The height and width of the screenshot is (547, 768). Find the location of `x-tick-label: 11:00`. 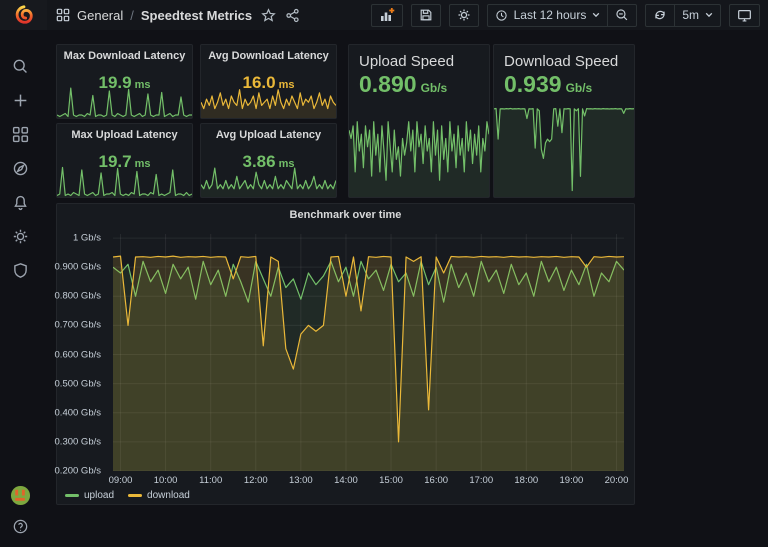

x-tick-label: 11:00 is located at coordinates (211, 480).